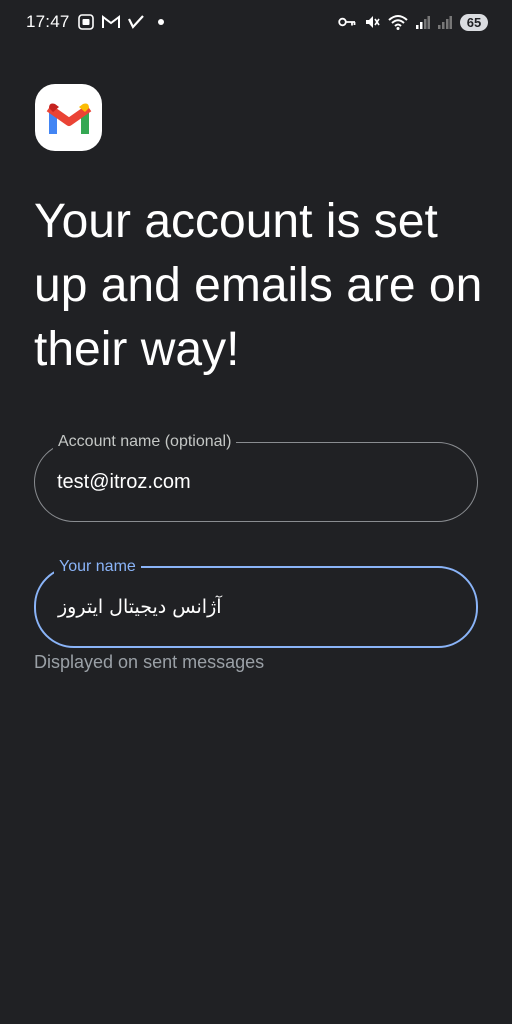 This screenshot has width=512, height=1024. What do you see at coordinates (398, 22) in the screenshot?
I see `wifi-icon` at bounding box center [398, 22].